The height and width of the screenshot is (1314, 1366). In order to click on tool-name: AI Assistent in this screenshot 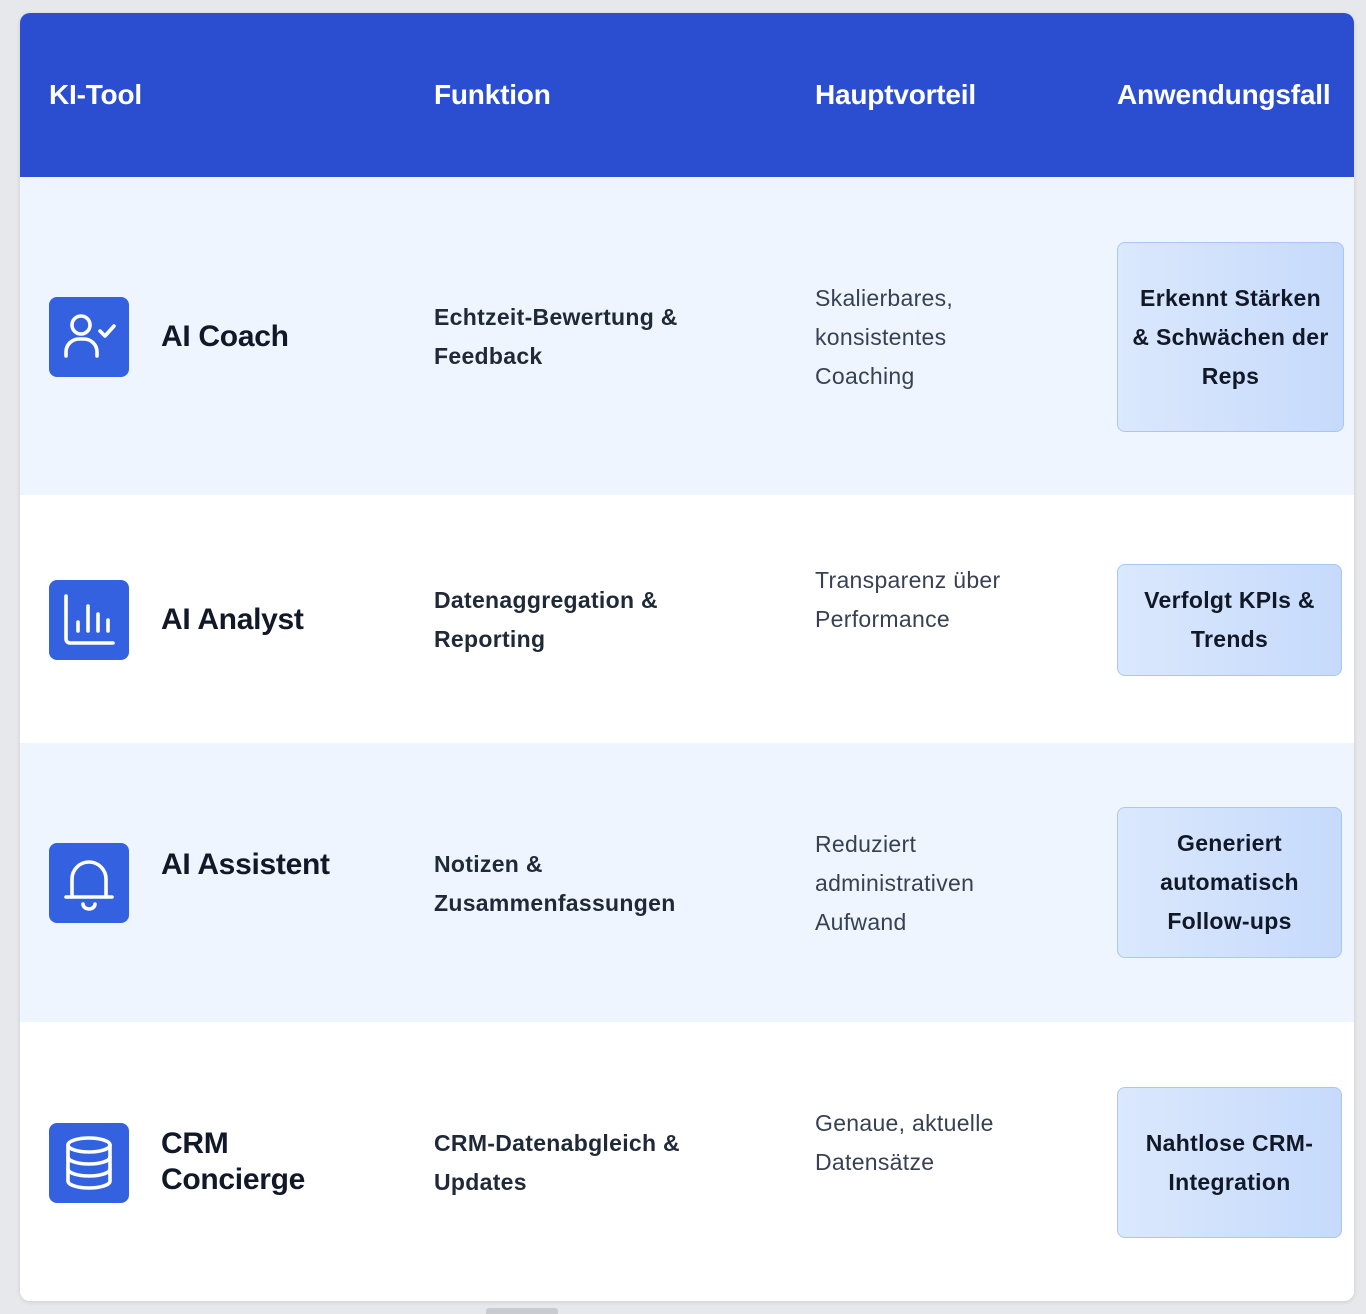, I will do `click(245, 864)`.